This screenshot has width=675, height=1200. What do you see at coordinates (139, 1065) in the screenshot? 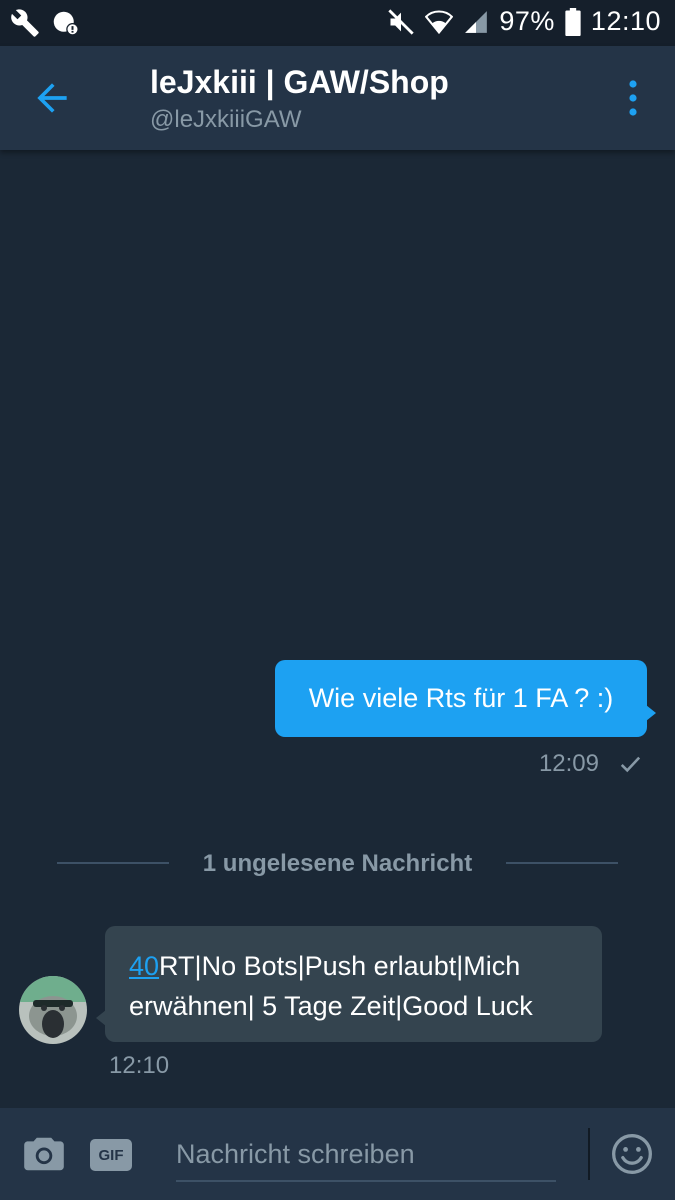
I see `incoming-message-time: 12:10` at bounding box center [139, 1065].